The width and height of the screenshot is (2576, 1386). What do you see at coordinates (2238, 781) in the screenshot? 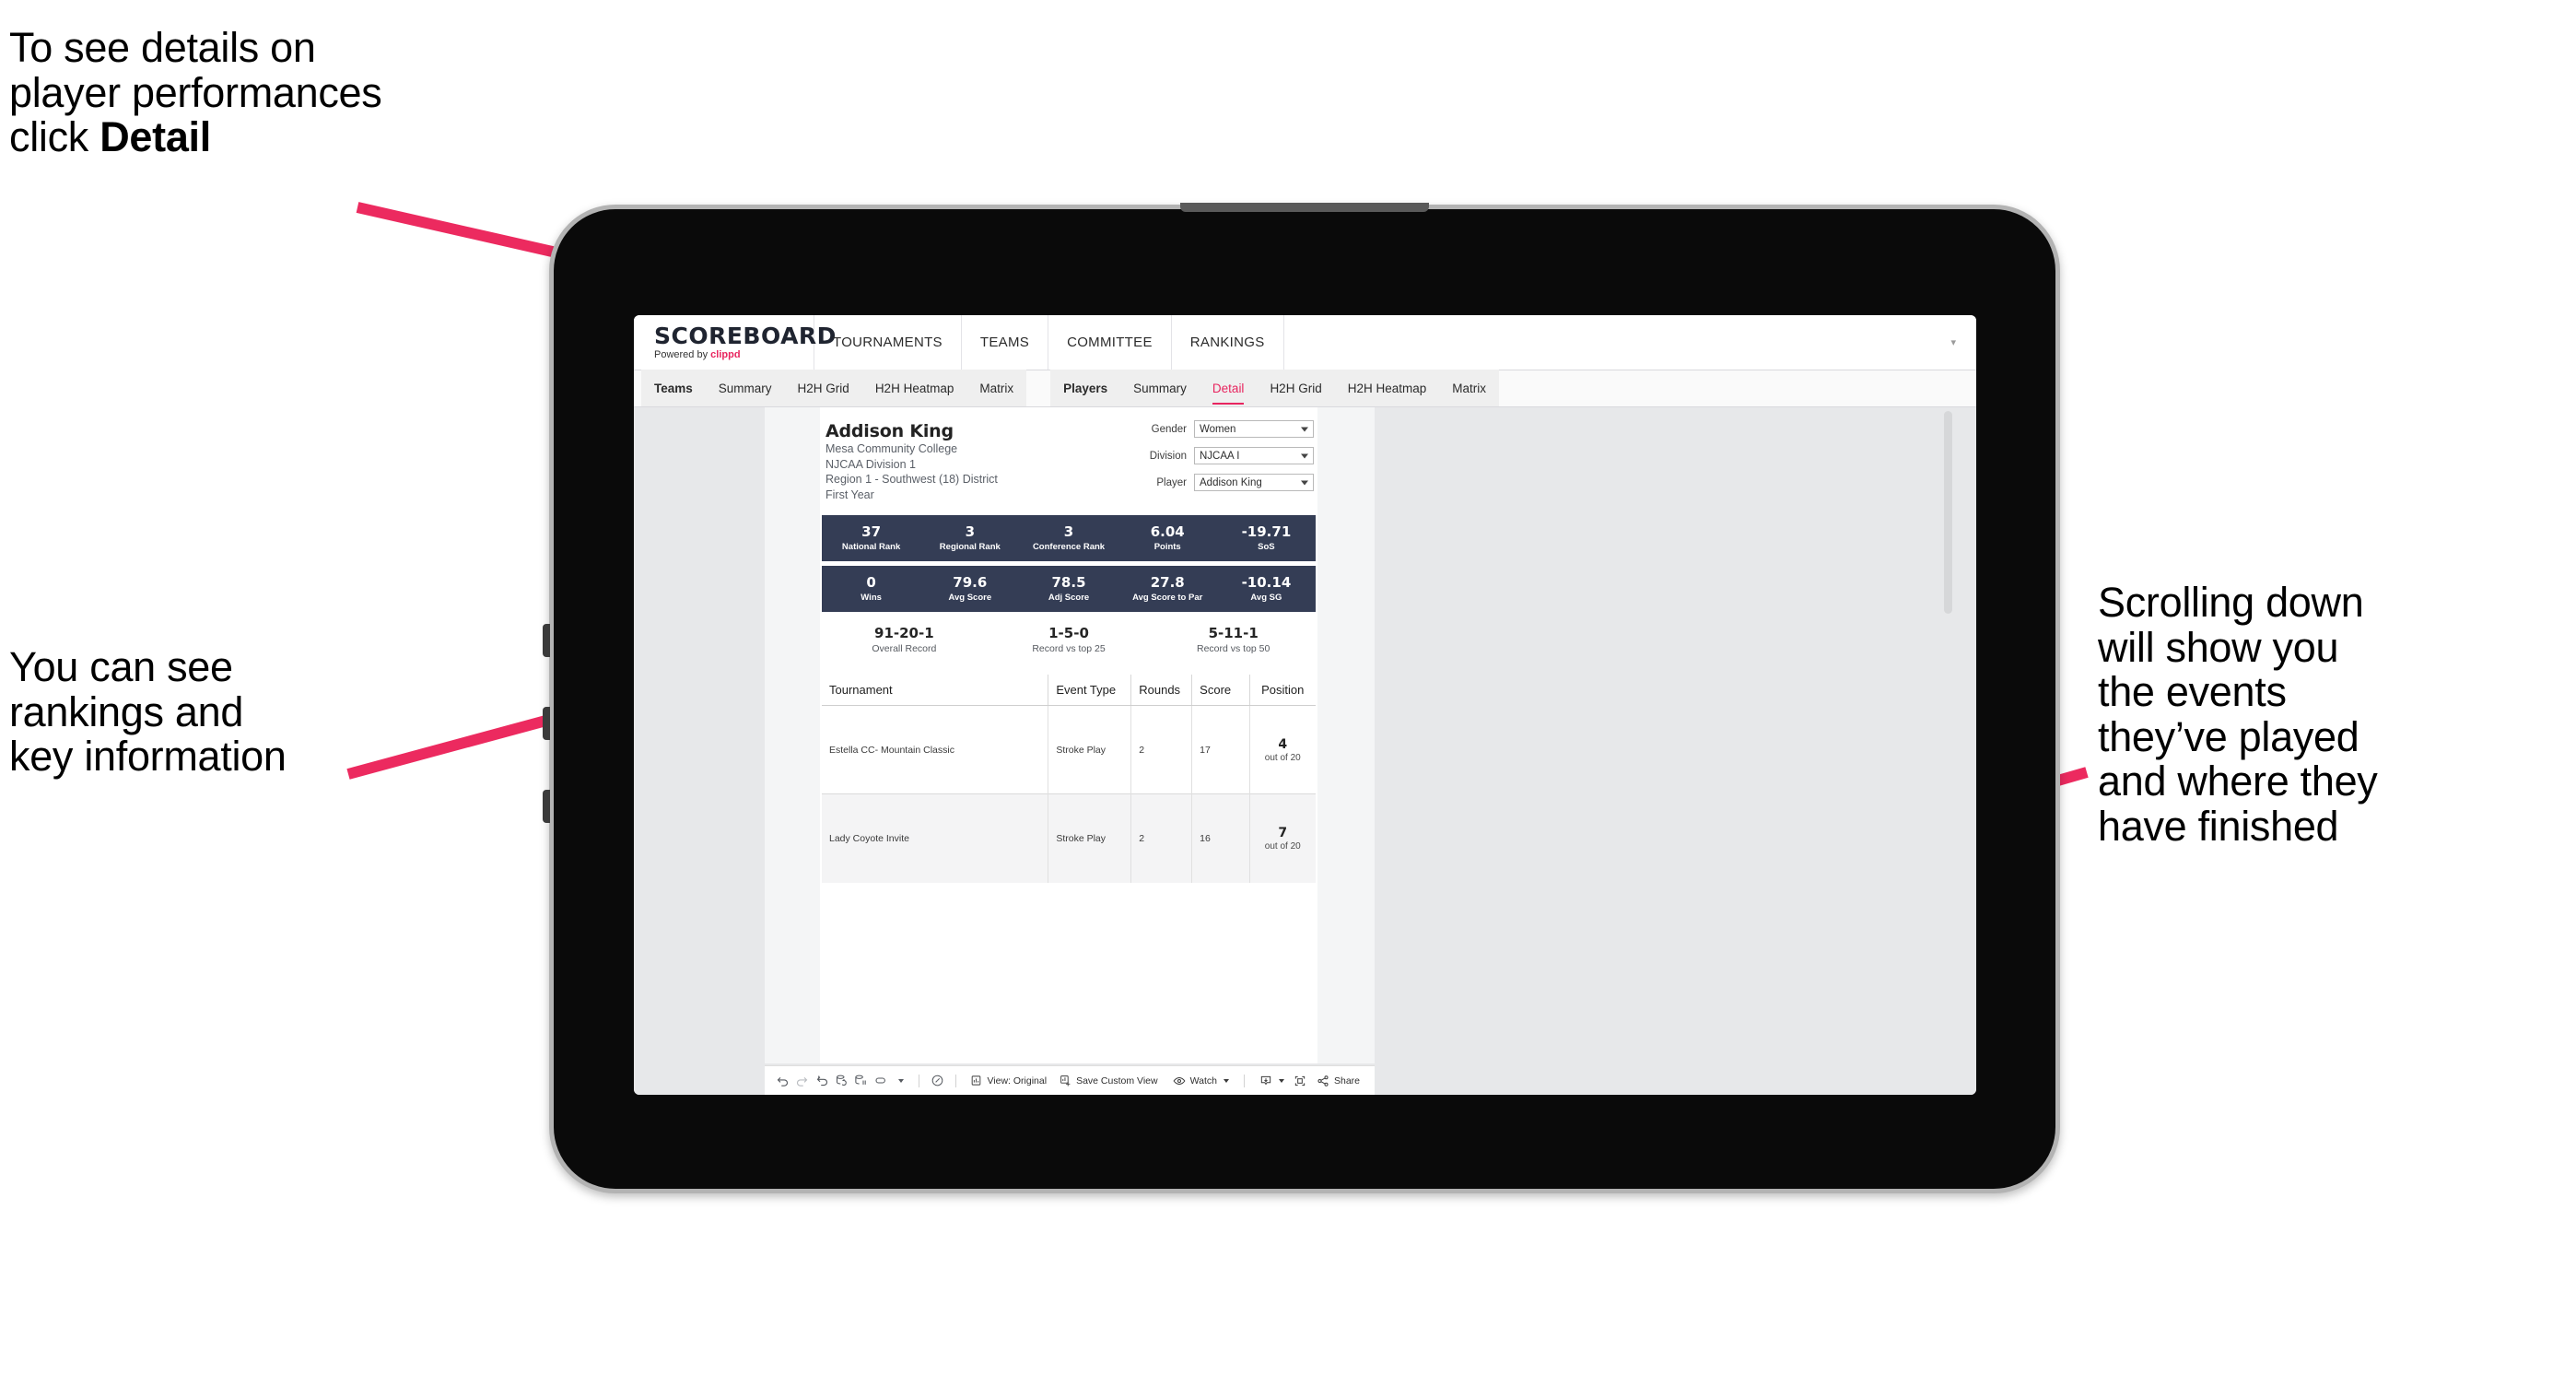
I see `callout-scroll-line5: and where they` at bounding box center [2238, 781].